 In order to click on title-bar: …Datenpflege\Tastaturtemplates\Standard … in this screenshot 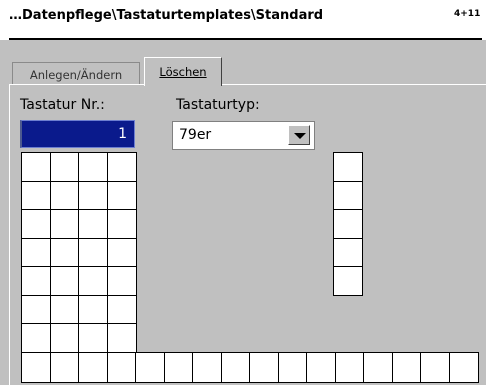, I will do `click(243, 20)`.